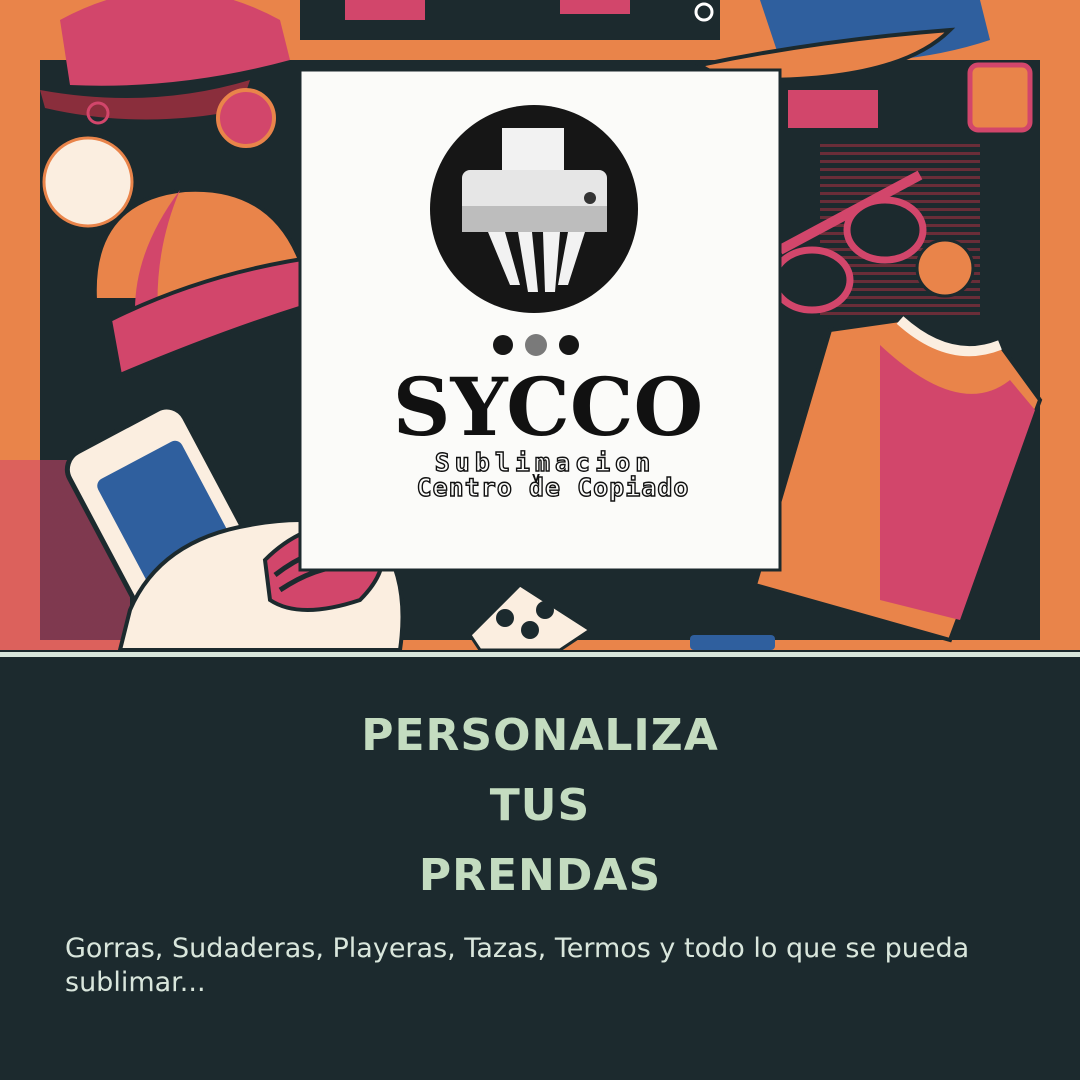 The image size is (1080, 1080). What do you see at coordinates (536, 345) in the screenshot?
I see `dots-icon` at bounding box center [536, 345].